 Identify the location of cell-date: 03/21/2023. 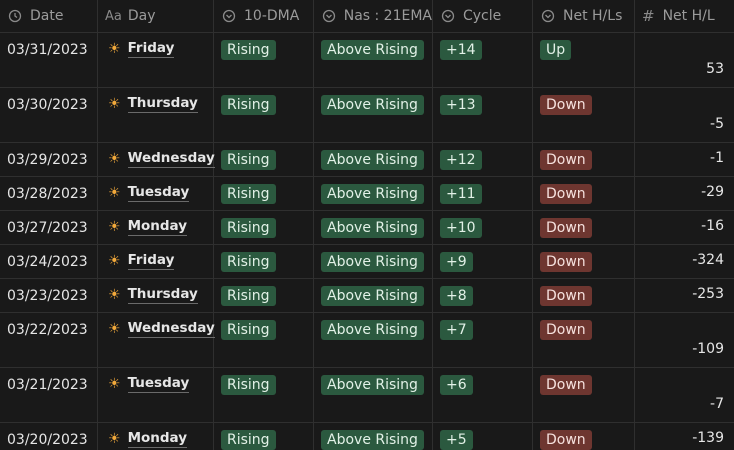
(49, 395).